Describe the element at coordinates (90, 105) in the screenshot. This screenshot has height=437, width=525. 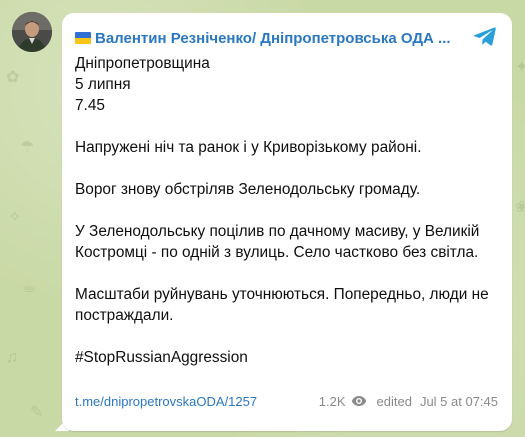
I see `message-line-time: 7.45` at that location.